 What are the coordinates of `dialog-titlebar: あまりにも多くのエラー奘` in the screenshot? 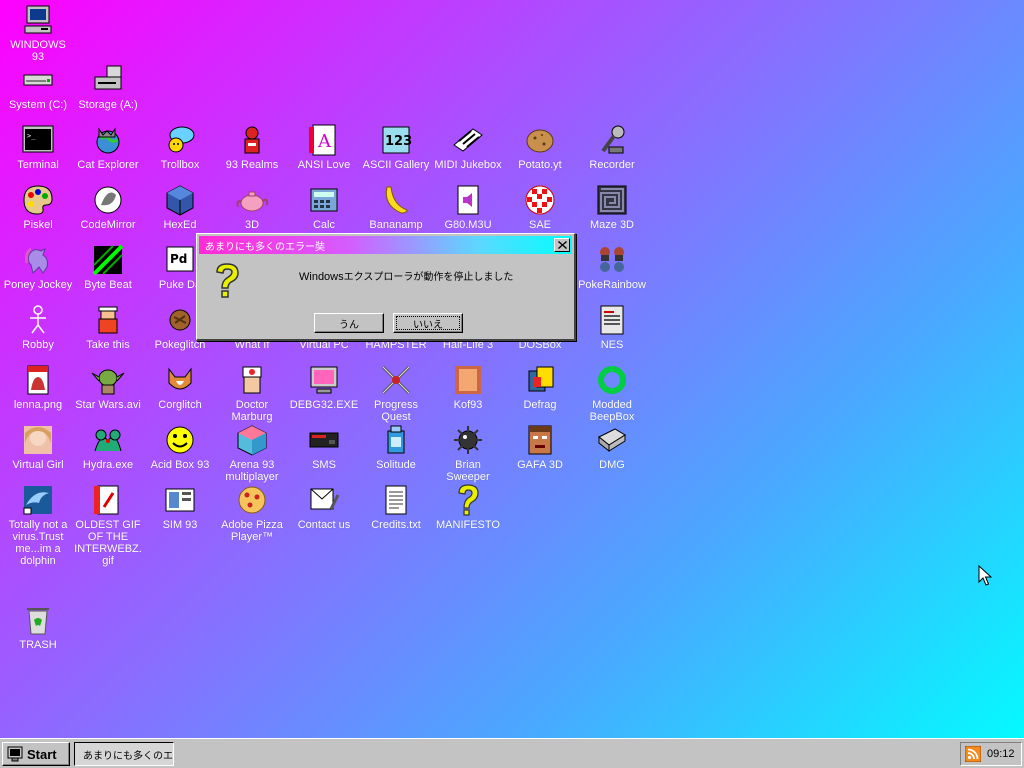 It's located at (385, 245).